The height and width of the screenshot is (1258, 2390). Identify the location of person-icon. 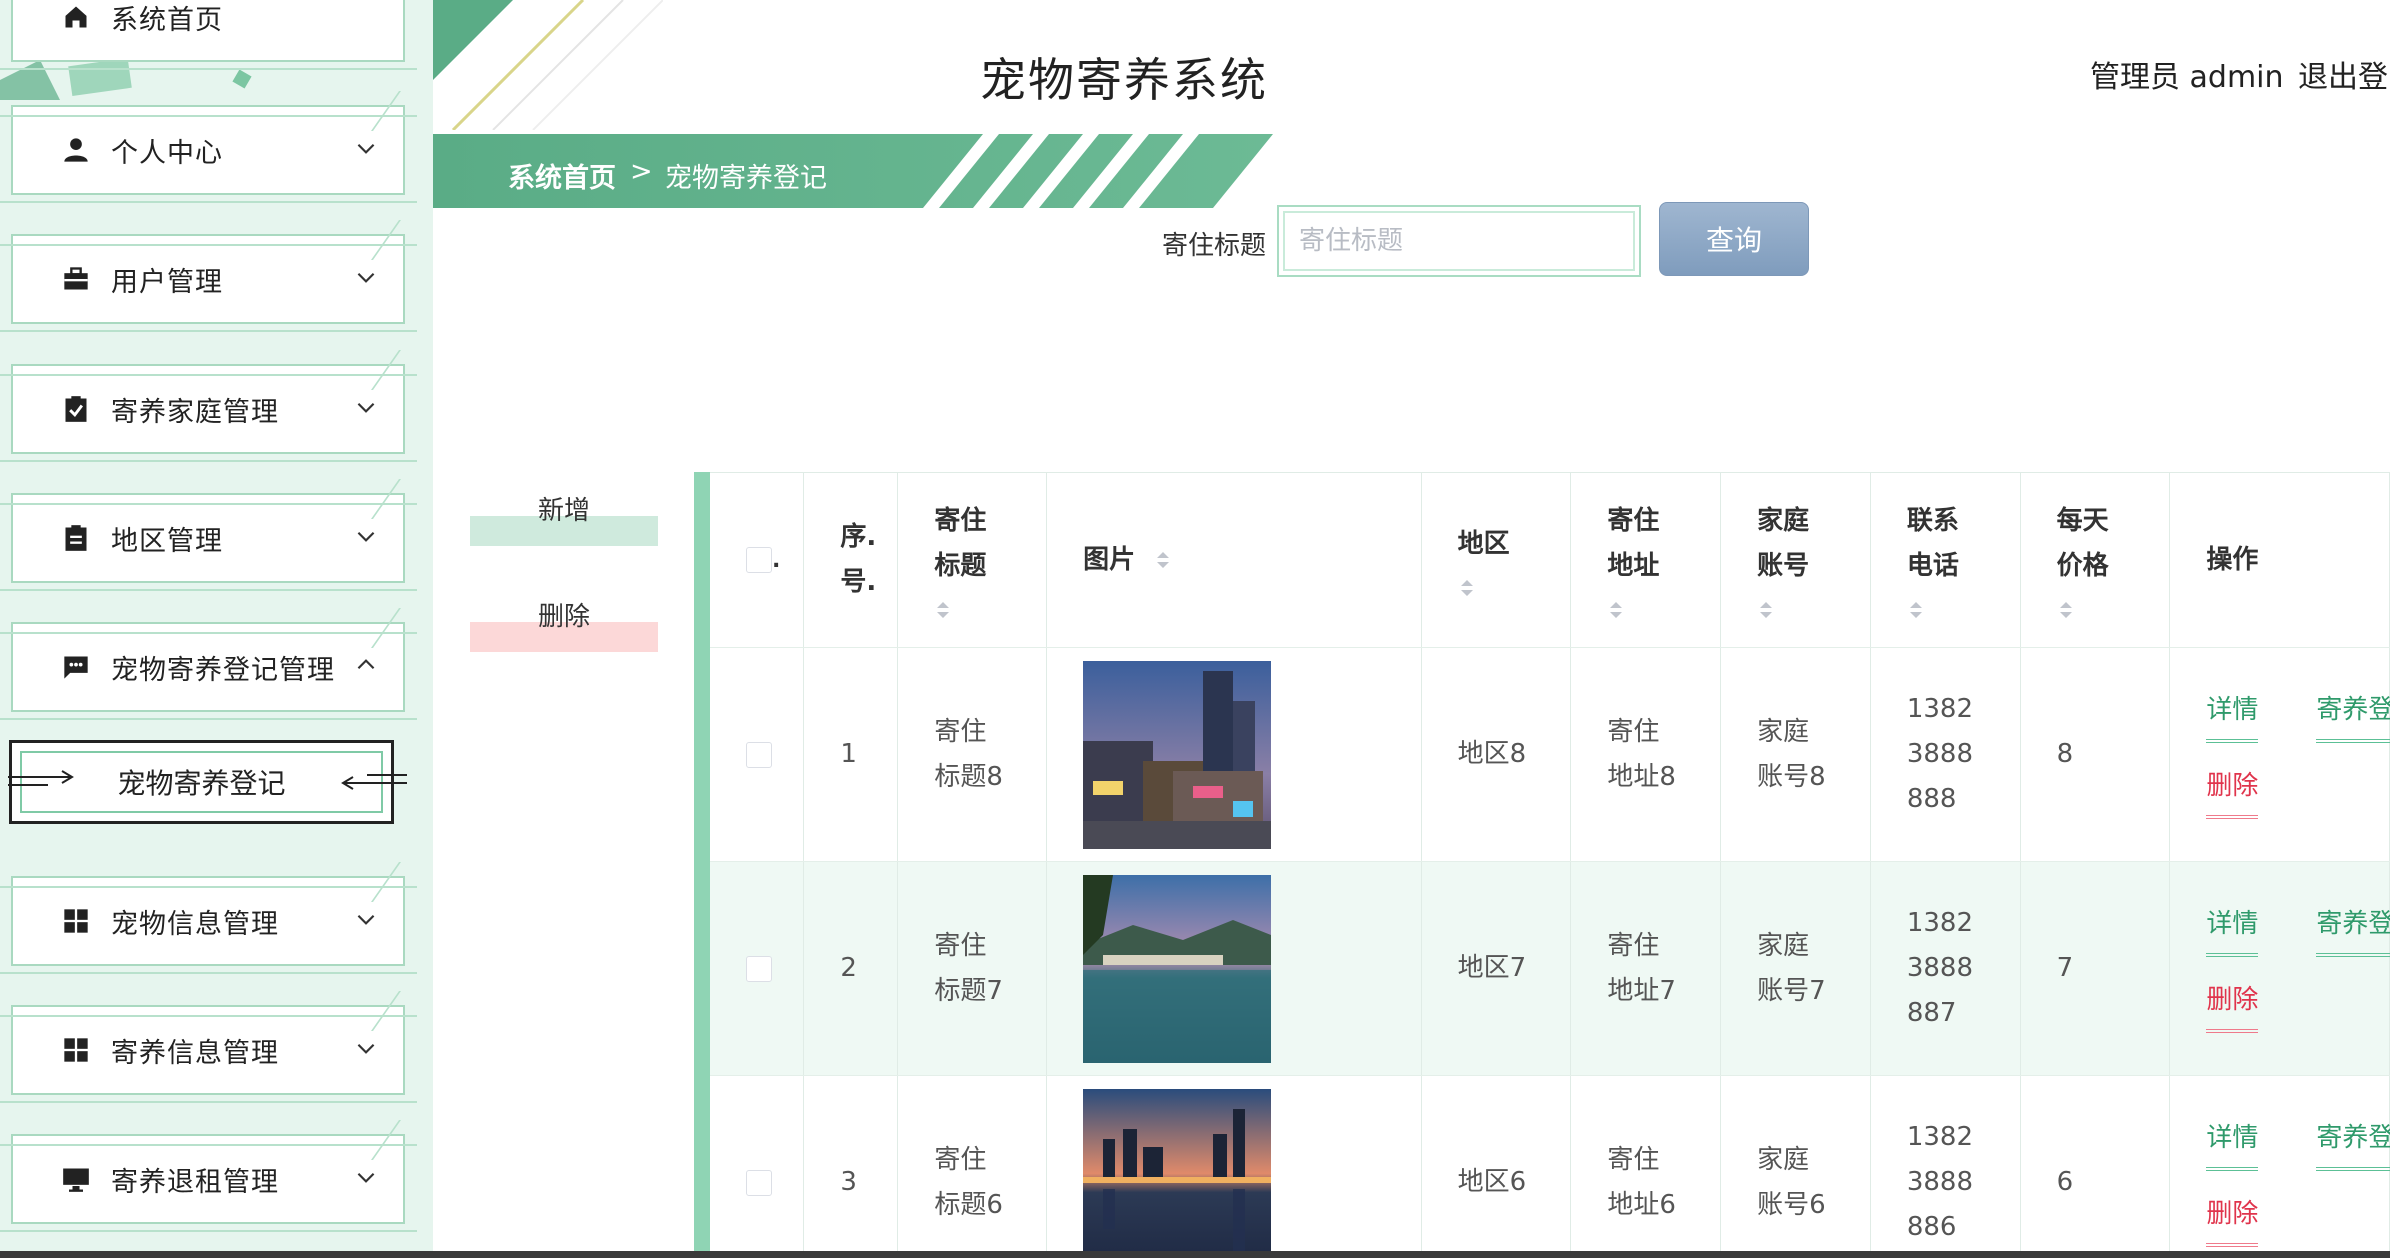
(76, 150).